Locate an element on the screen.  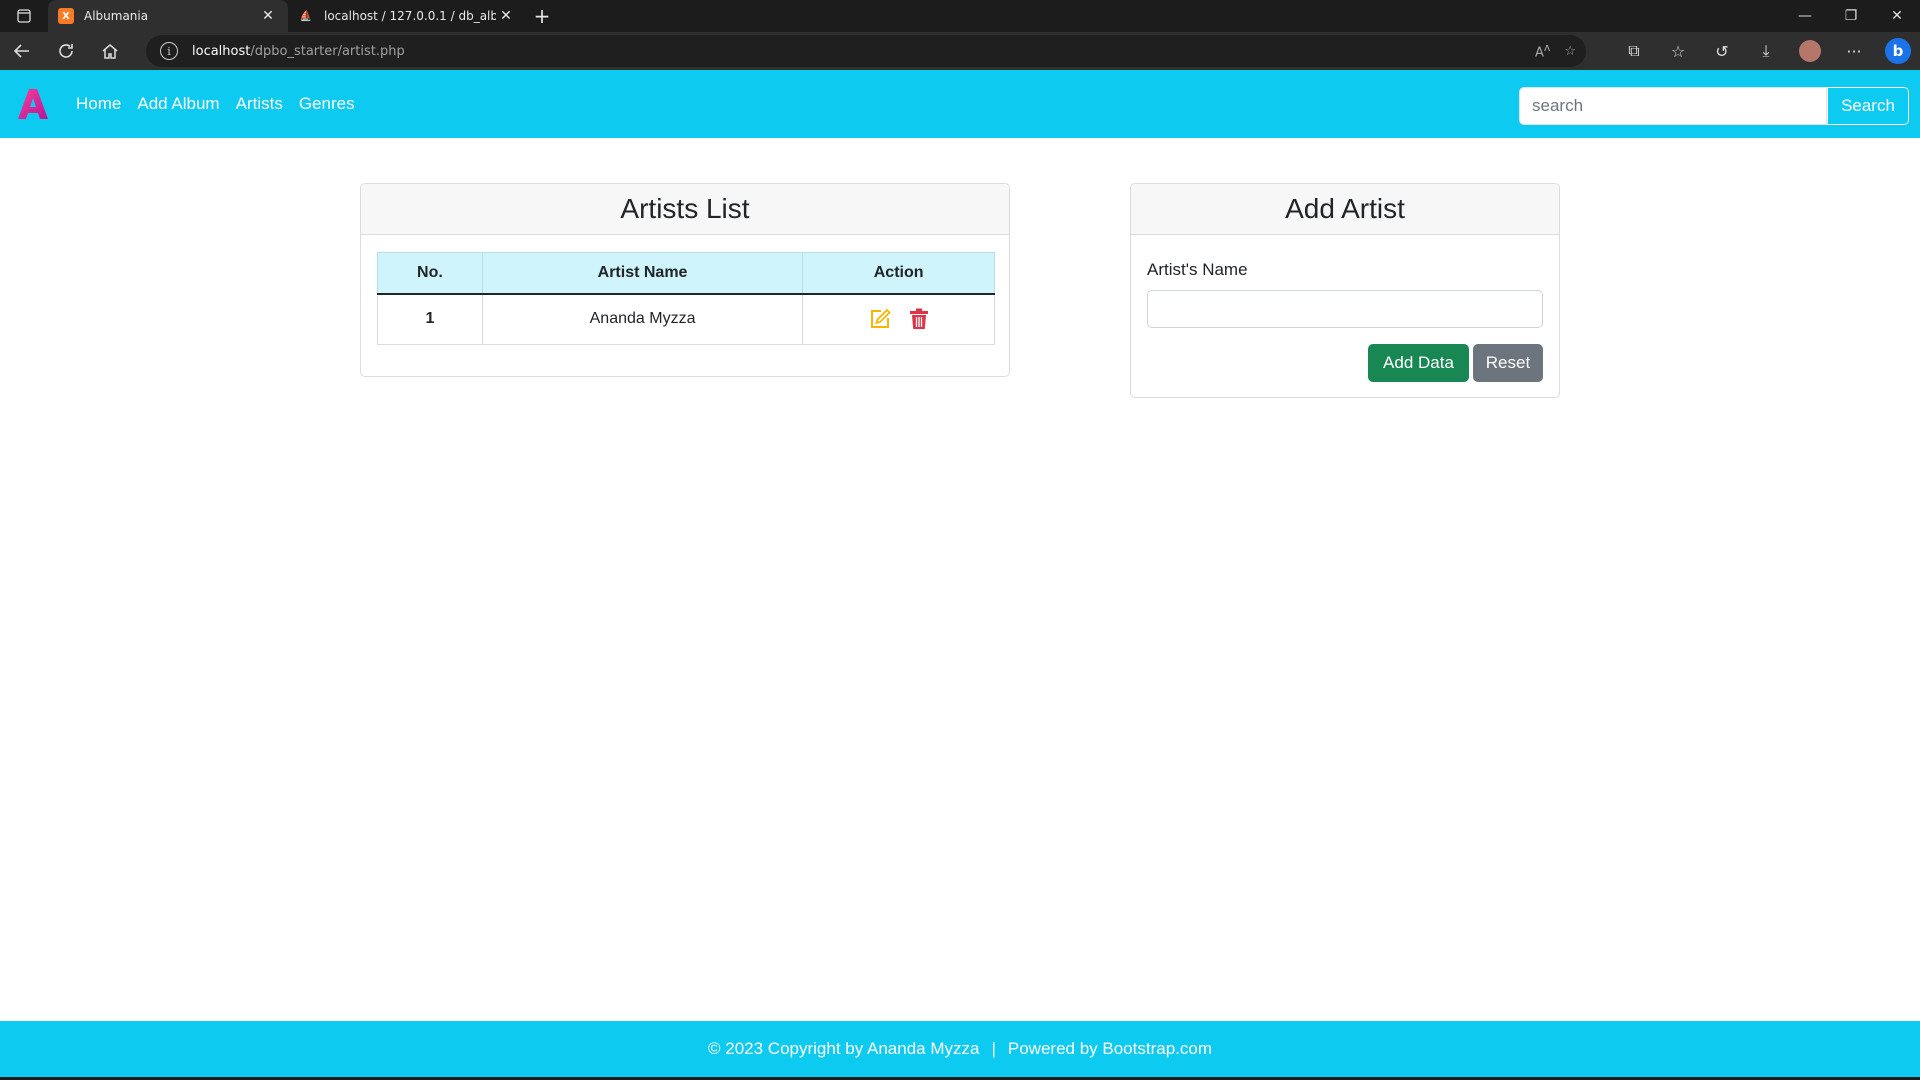
refresh-icon is located at coordinates (66, 51).